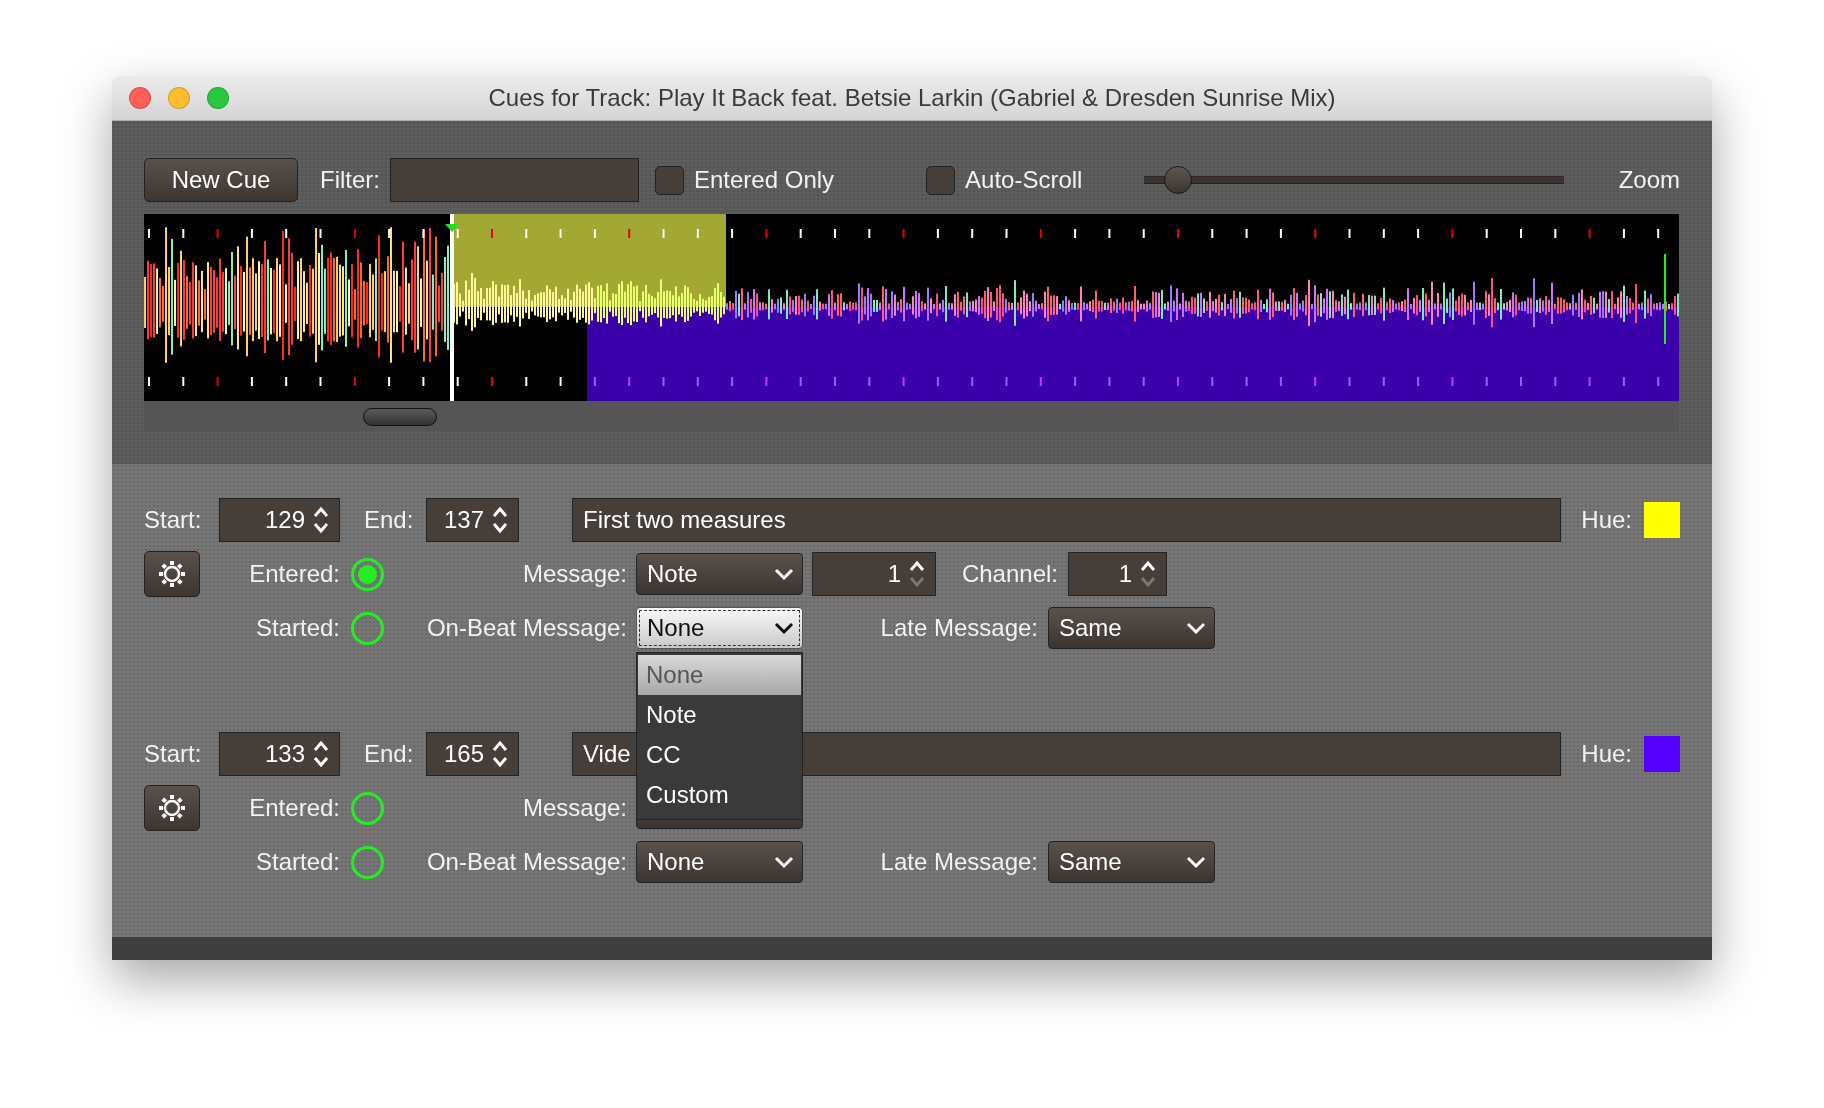 The height and width of the screenshot is (1108, 1824). Describe the element at coordinates (1009, 574) in the screenshot. I see `channel-label: Channel:` at that location.